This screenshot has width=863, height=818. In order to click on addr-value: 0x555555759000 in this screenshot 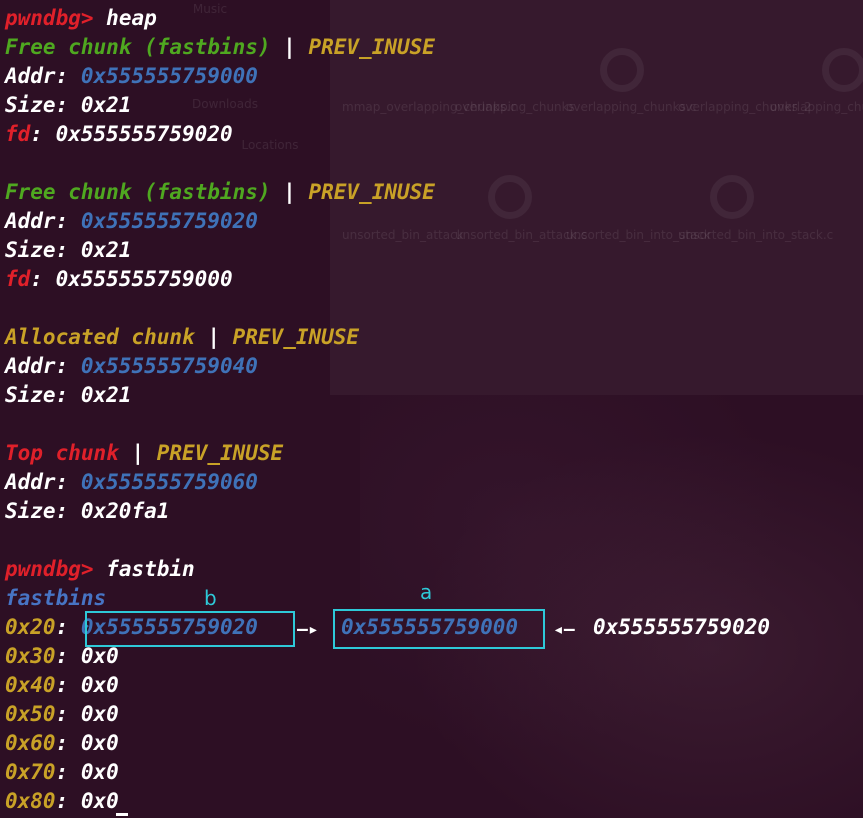, I will do `click(169, 76)`.